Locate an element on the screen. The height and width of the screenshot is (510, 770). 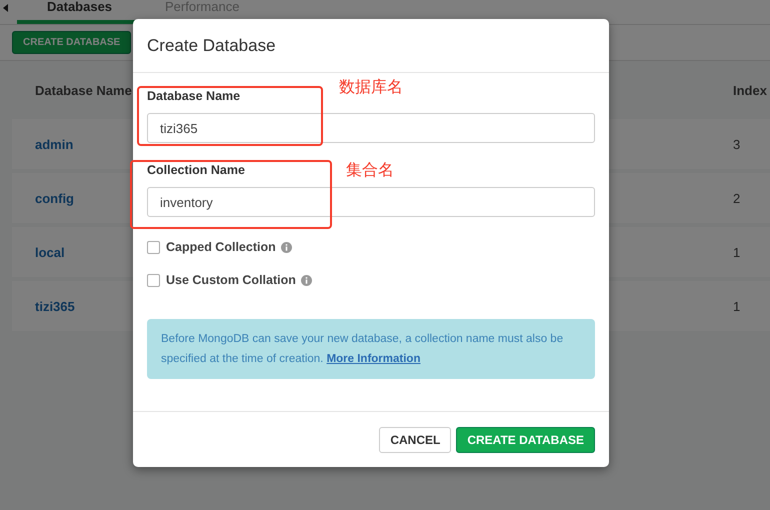
field-label: Collection Name is located at coordinates (196, 170).